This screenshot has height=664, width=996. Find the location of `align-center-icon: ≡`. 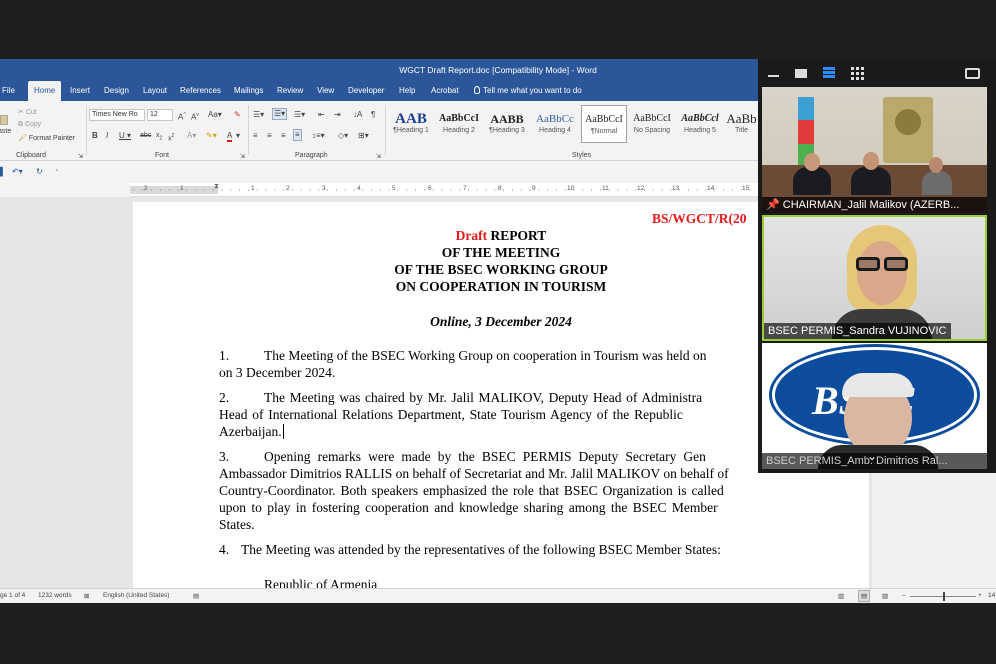

align-center-icon: ≡ is located at coordinates (269, 136).